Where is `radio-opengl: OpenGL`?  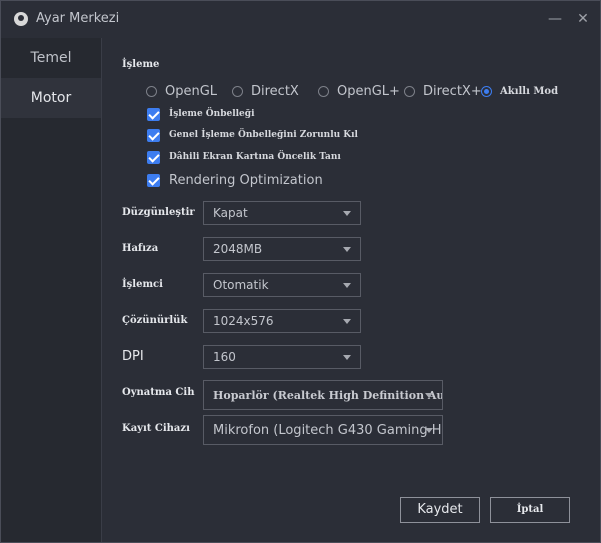
radio-opengl: OpenGL is located at coordinates (181, 91).